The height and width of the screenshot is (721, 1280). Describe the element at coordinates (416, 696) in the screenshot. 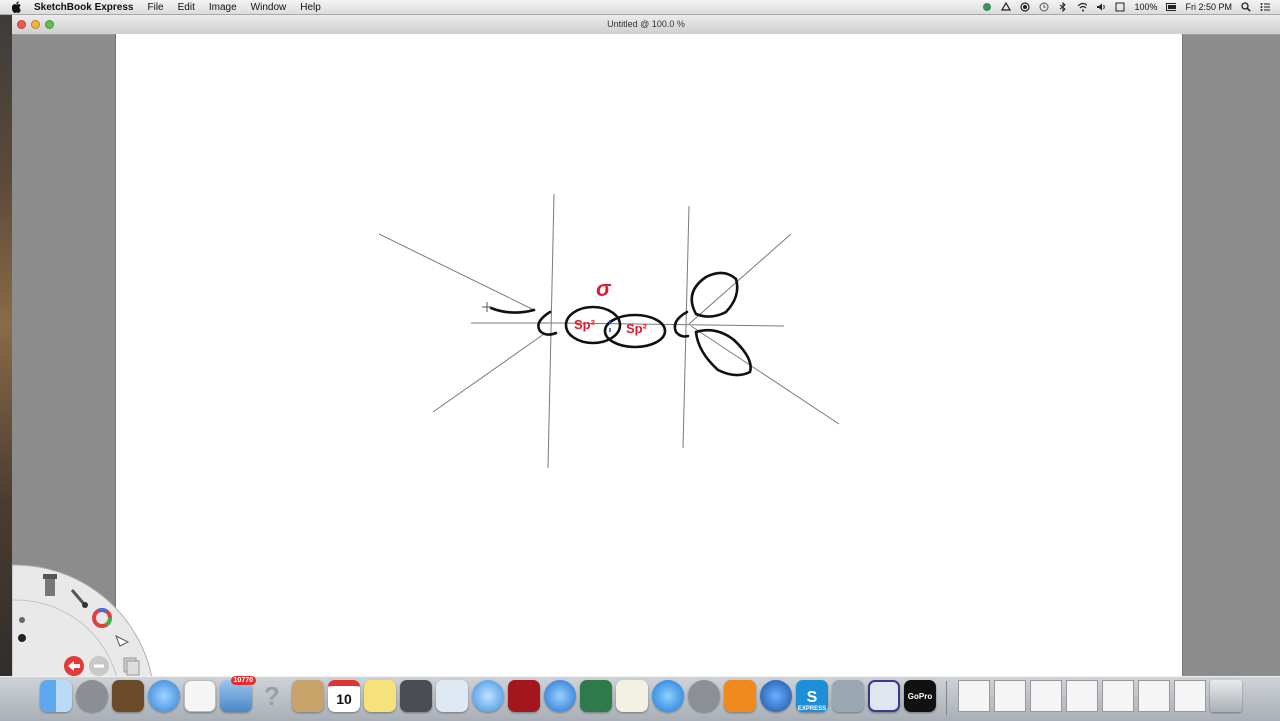

I see `facetime-icon` at that location.